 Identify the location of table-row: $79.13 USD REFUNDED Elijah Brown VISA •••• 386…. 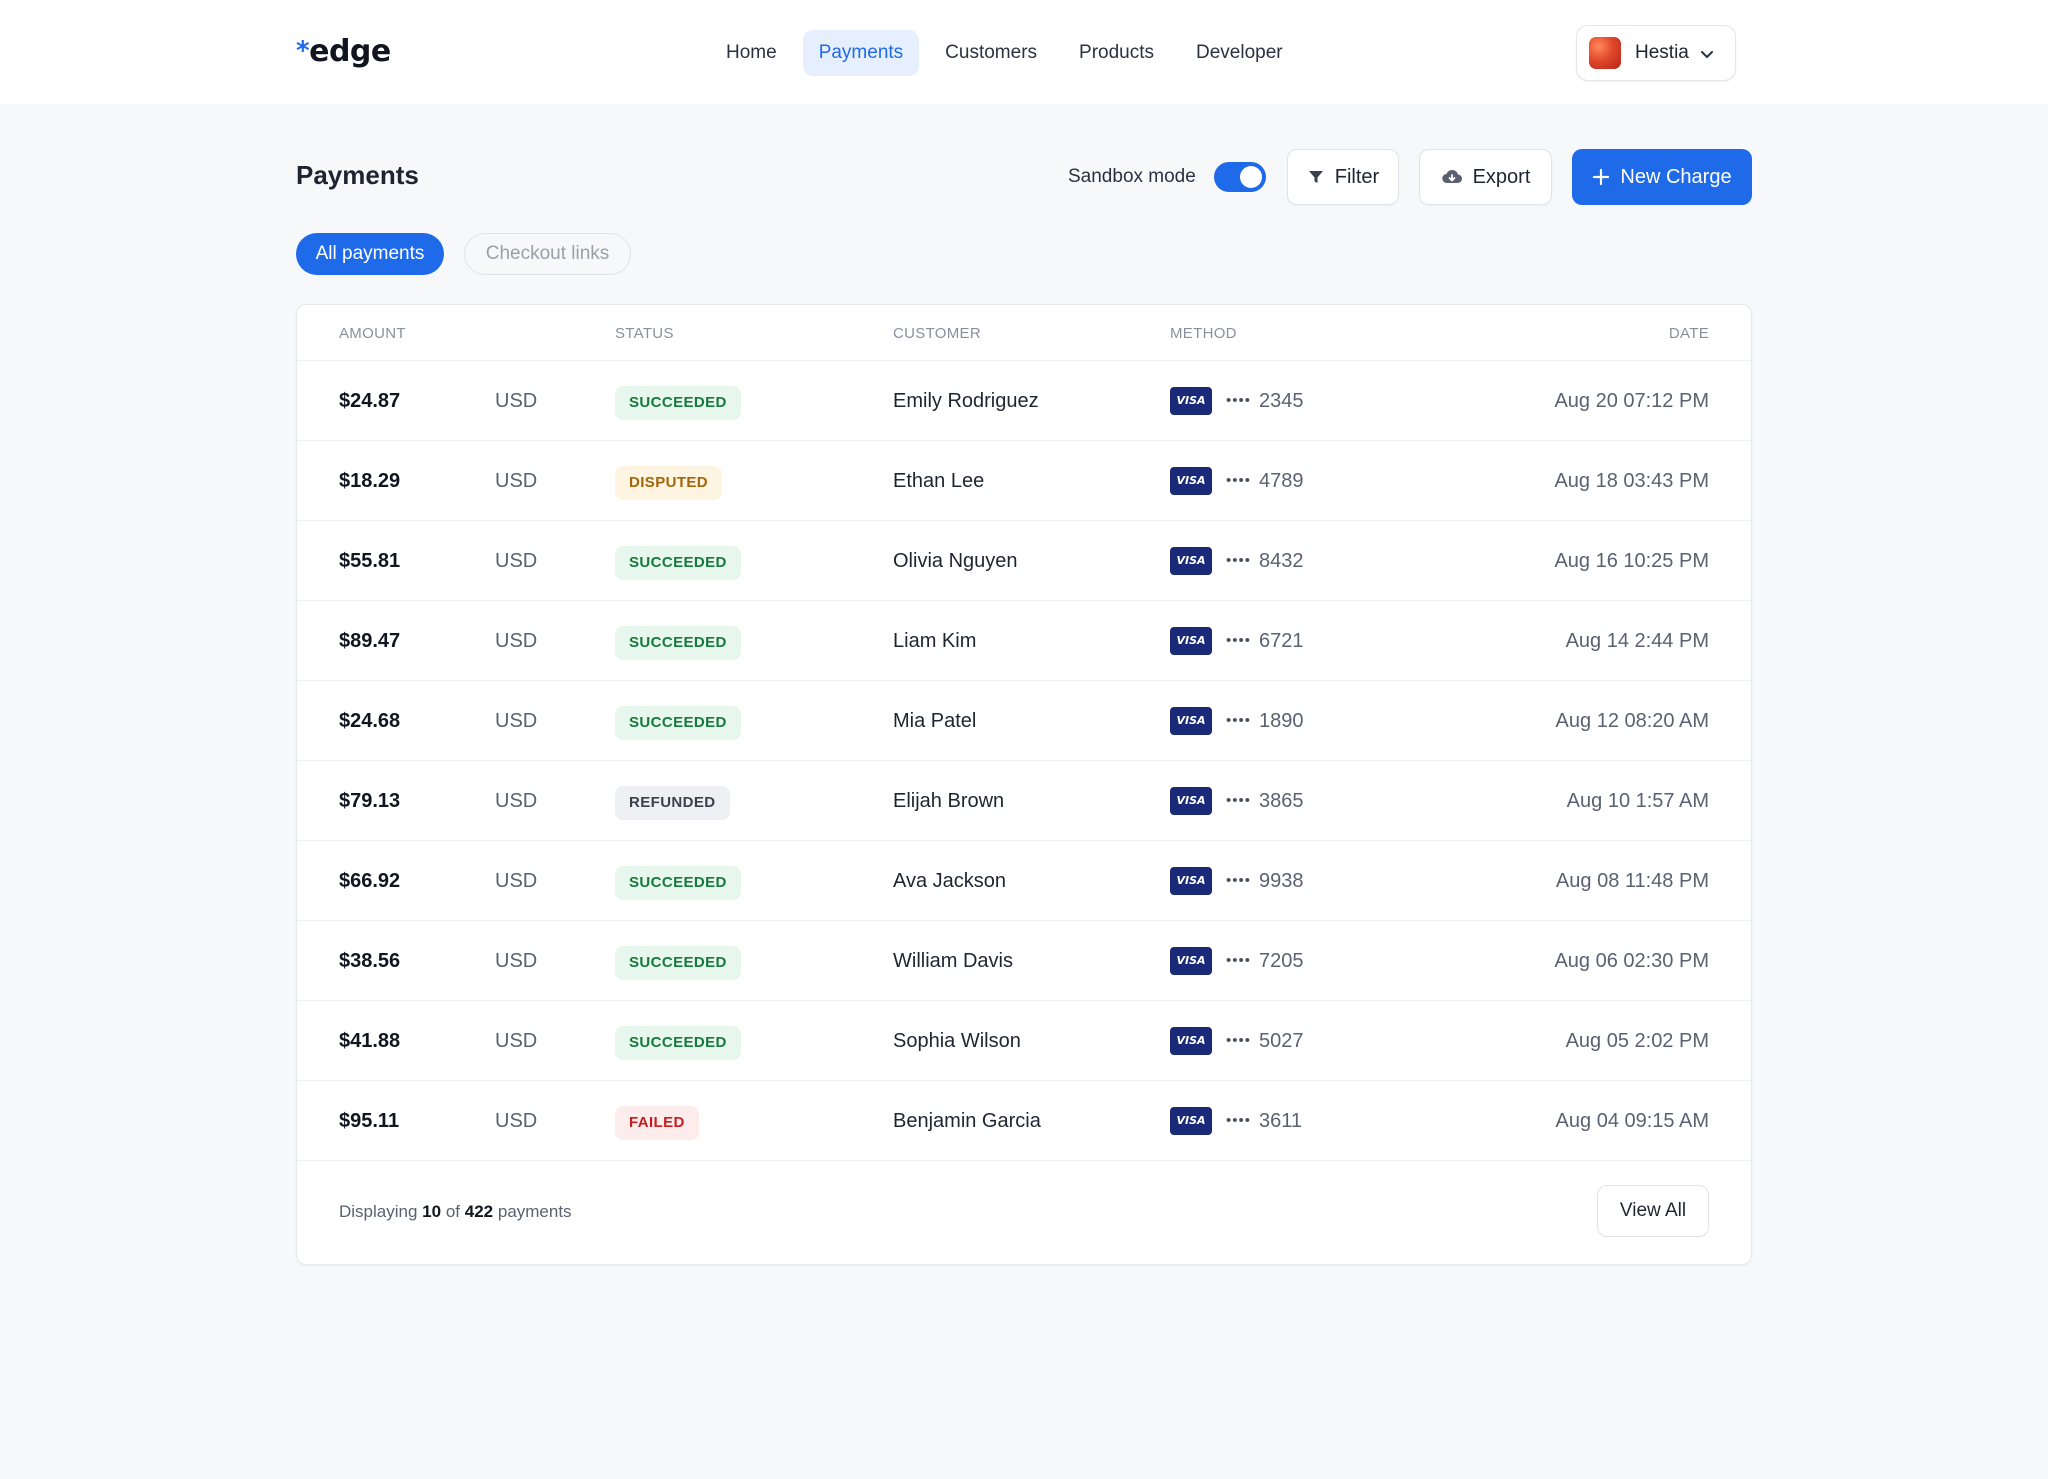
(1024, 801).